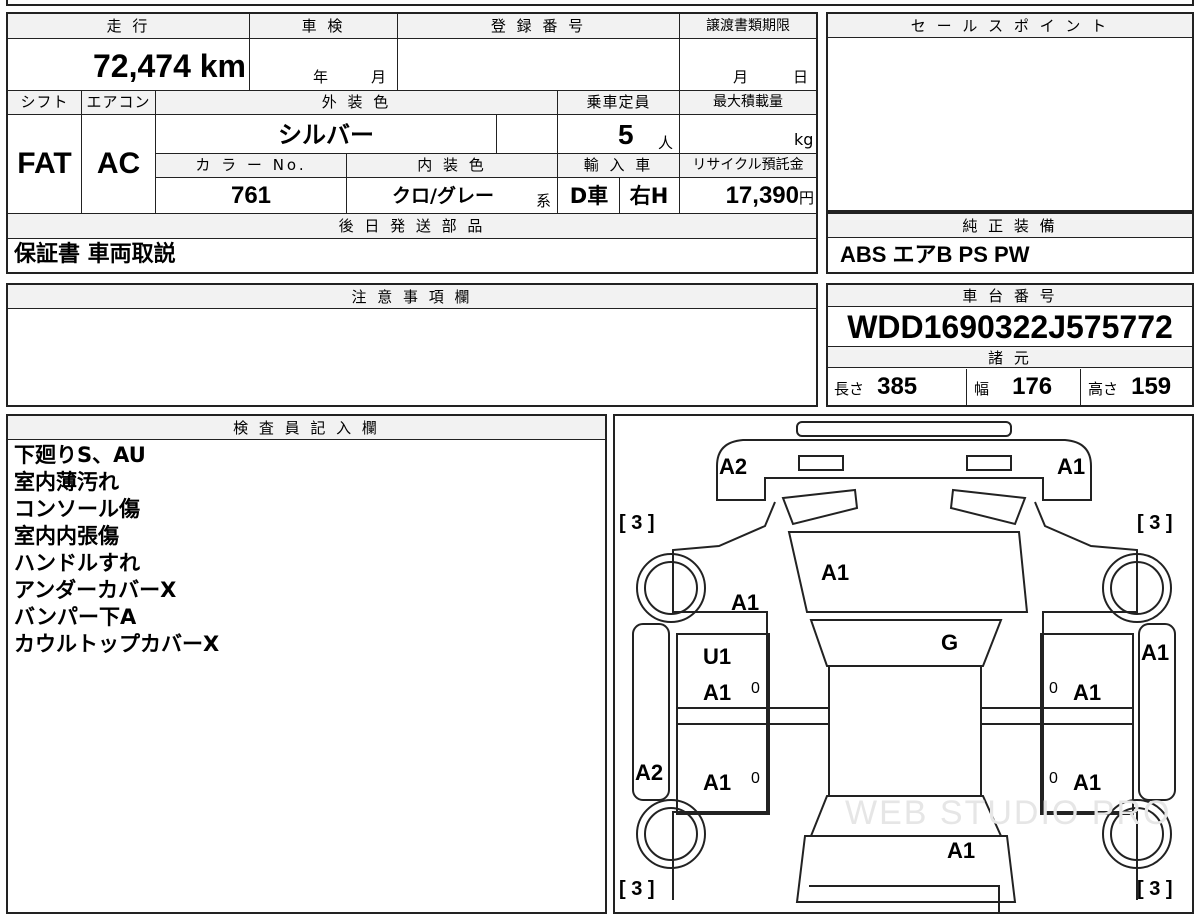 The height and width of the screenshot is (914, 1200). I want to click on shaken-year: 年, so click(321, 77).